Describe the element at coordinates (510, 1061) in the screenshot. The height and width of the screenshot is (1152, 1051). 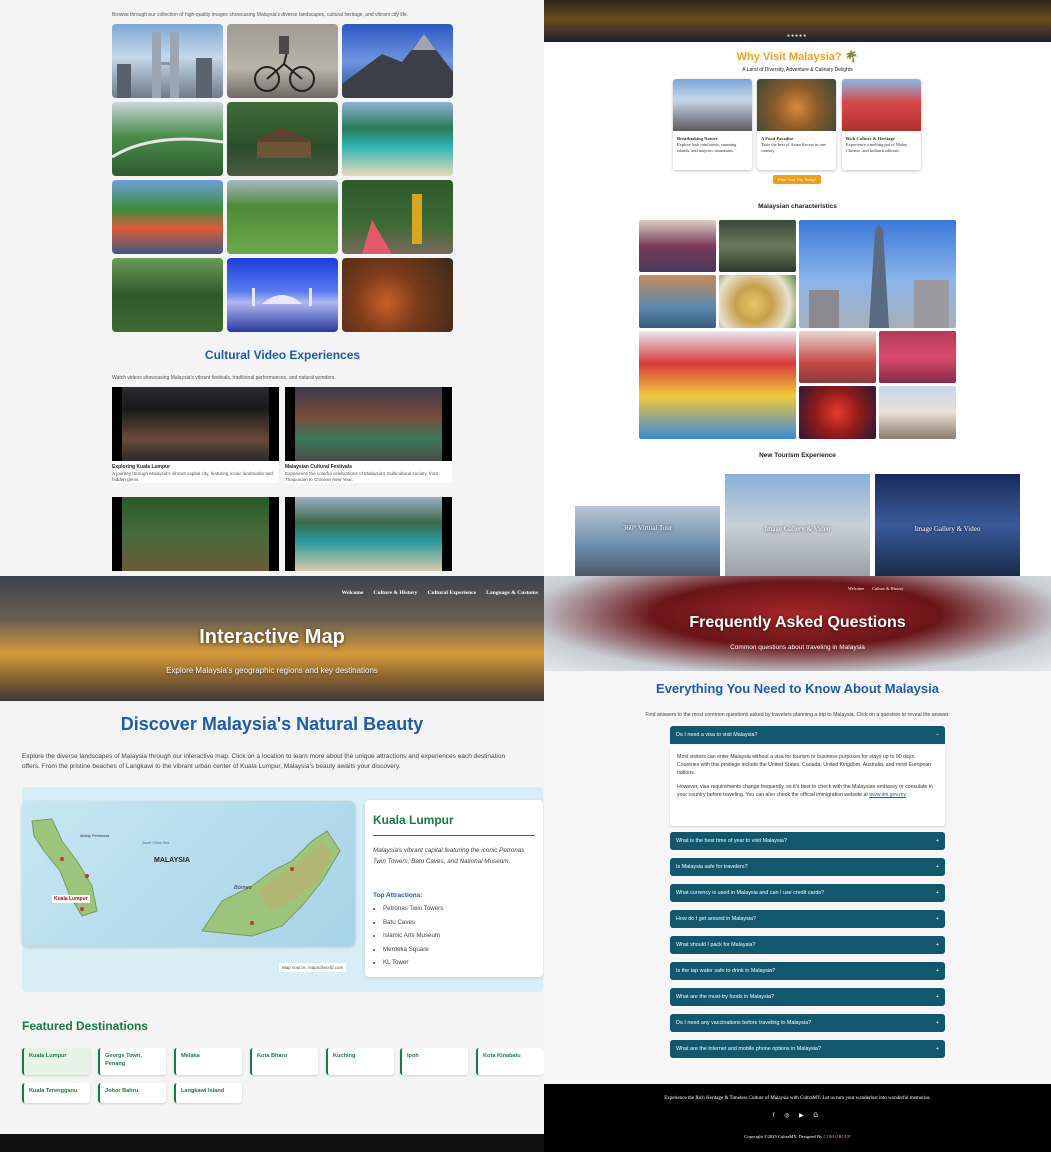
I see `dest-kota-kinabalu: Kota Kinabalu` at that location.